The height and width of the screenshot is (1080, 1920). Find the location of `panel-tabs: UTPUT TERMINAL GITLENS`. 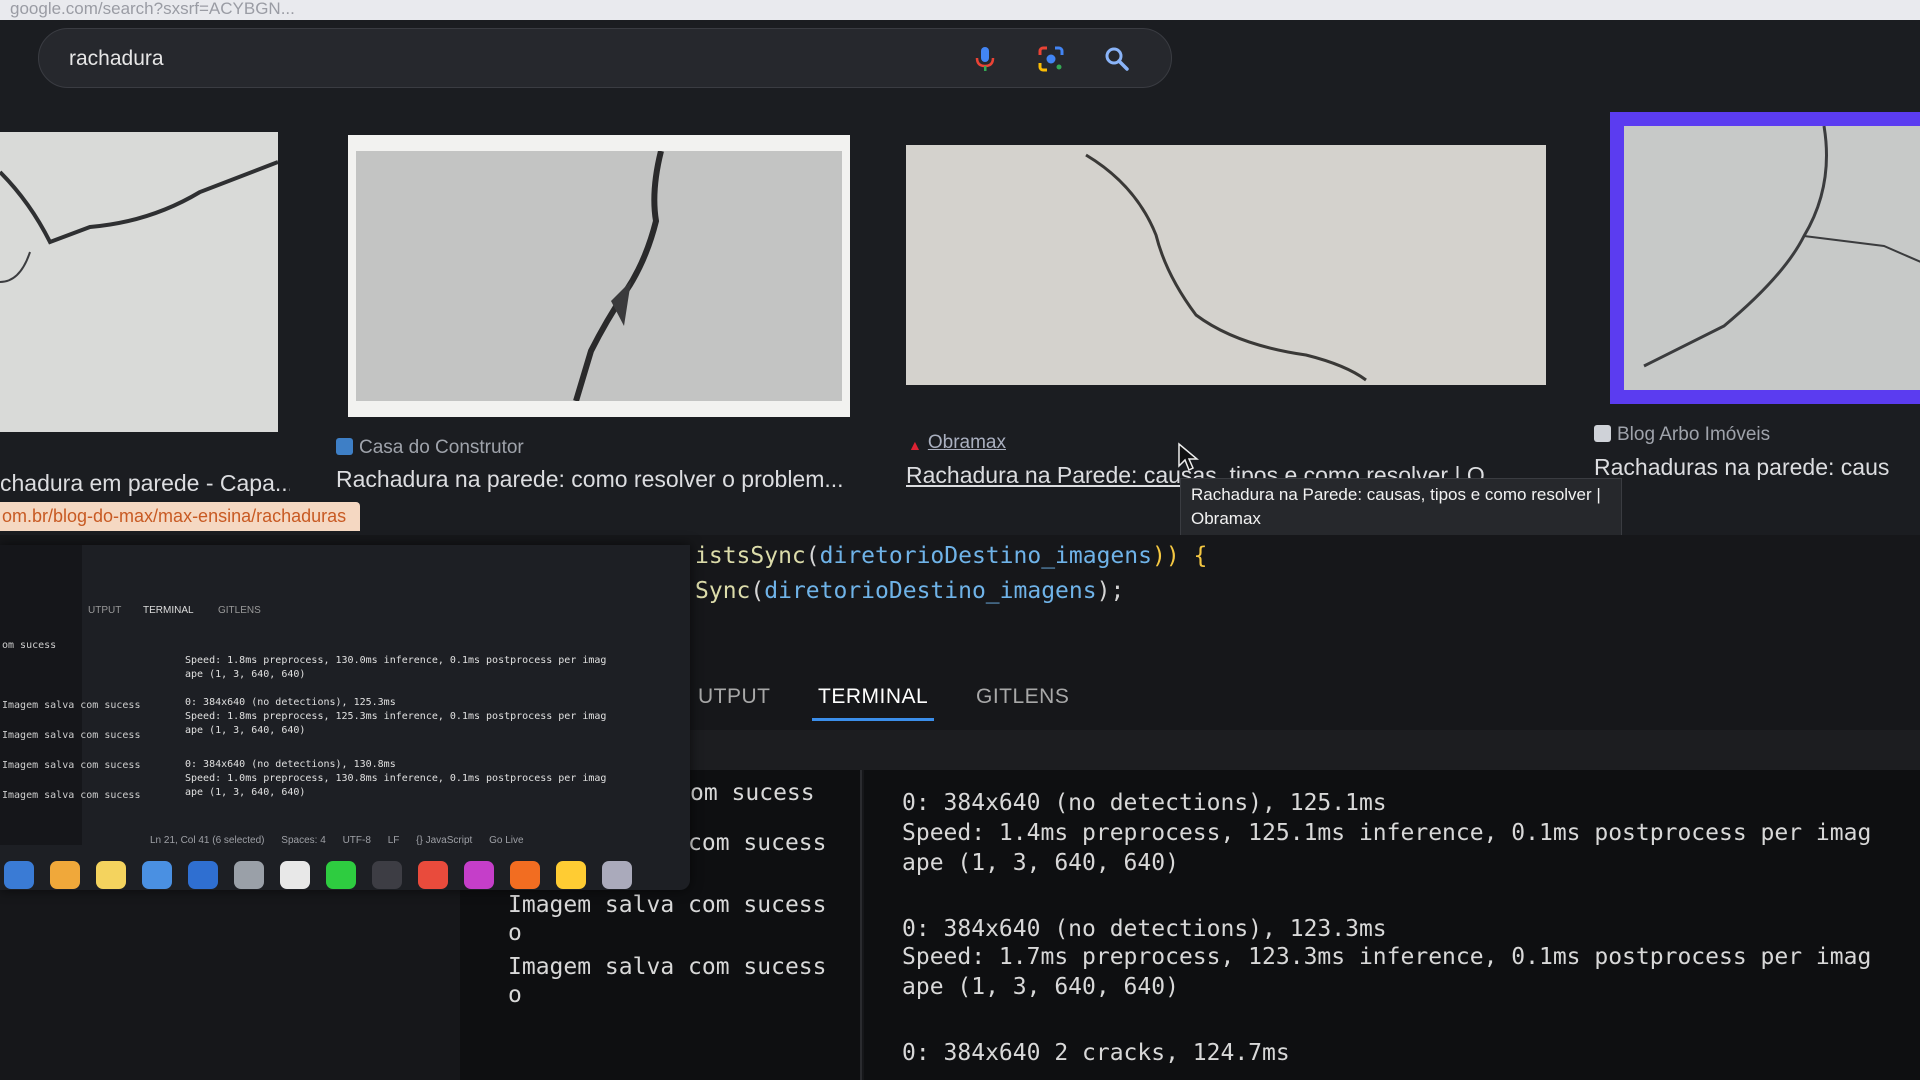

panel-tabs: UTPUT TERMINAL GITLENS is located at coordinates (1305, 700).